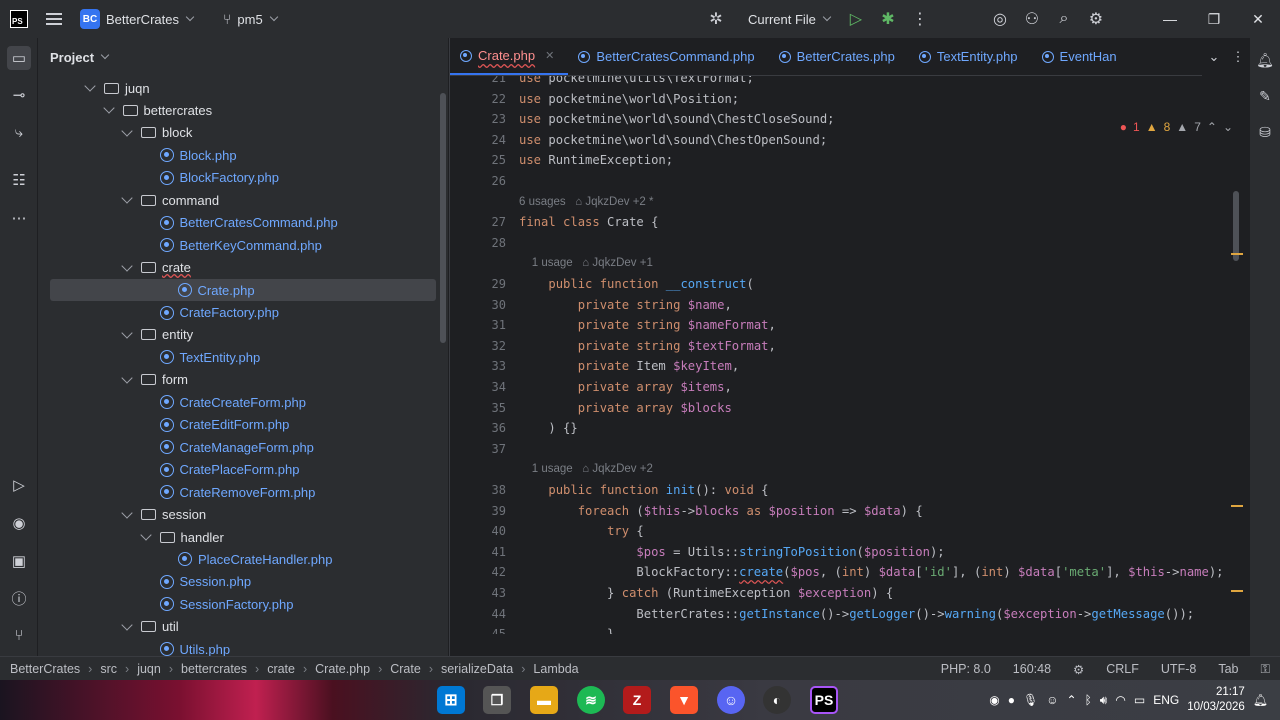 Image resolution: width=1280 pixels, height=720 pixels. What do you see at coordinates (1265, 60) in the screenshot?
I see `notifications-icon: 🔔︎` at bounding box center [1265, 60].